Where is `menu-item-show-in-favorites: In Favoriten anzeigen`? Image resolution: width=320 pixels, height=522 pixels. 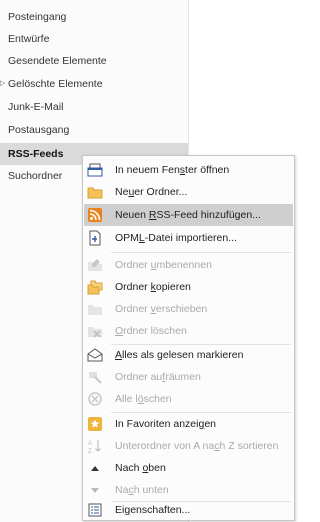 menu-item-show-in-favorites: In Favoriten anzeigen is located at coordinates (188, 424).